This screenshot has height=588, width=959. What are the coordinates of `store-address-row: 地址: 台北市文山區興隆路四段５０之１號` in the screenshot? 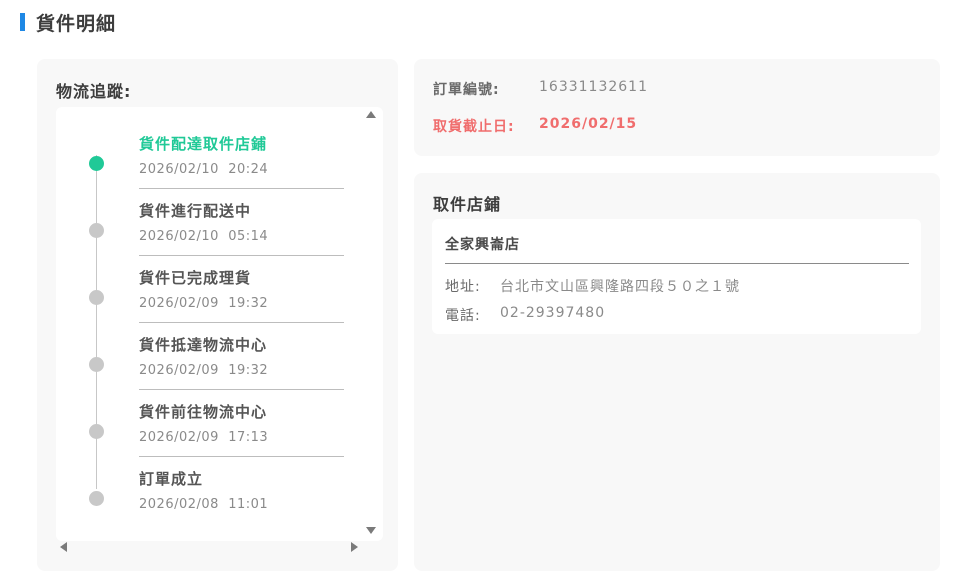 It's located at (592, 286).